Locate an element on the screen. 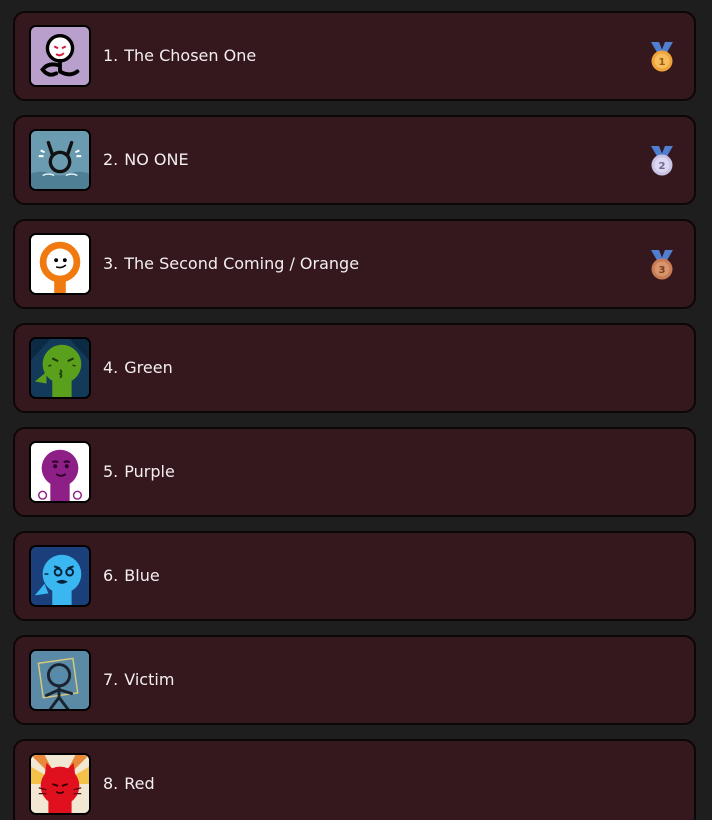 This screenshot has height=820, width=712. blue-avatar is located at coordinates (60, 576).